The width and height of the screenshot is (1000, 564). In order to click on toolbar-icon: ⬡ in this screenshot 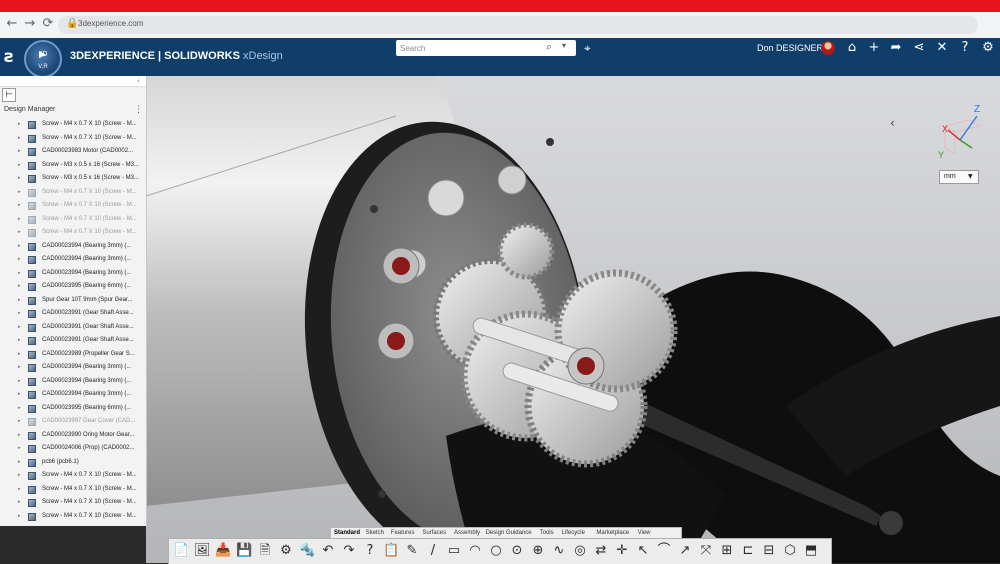, I will do `click(790, 551)`.